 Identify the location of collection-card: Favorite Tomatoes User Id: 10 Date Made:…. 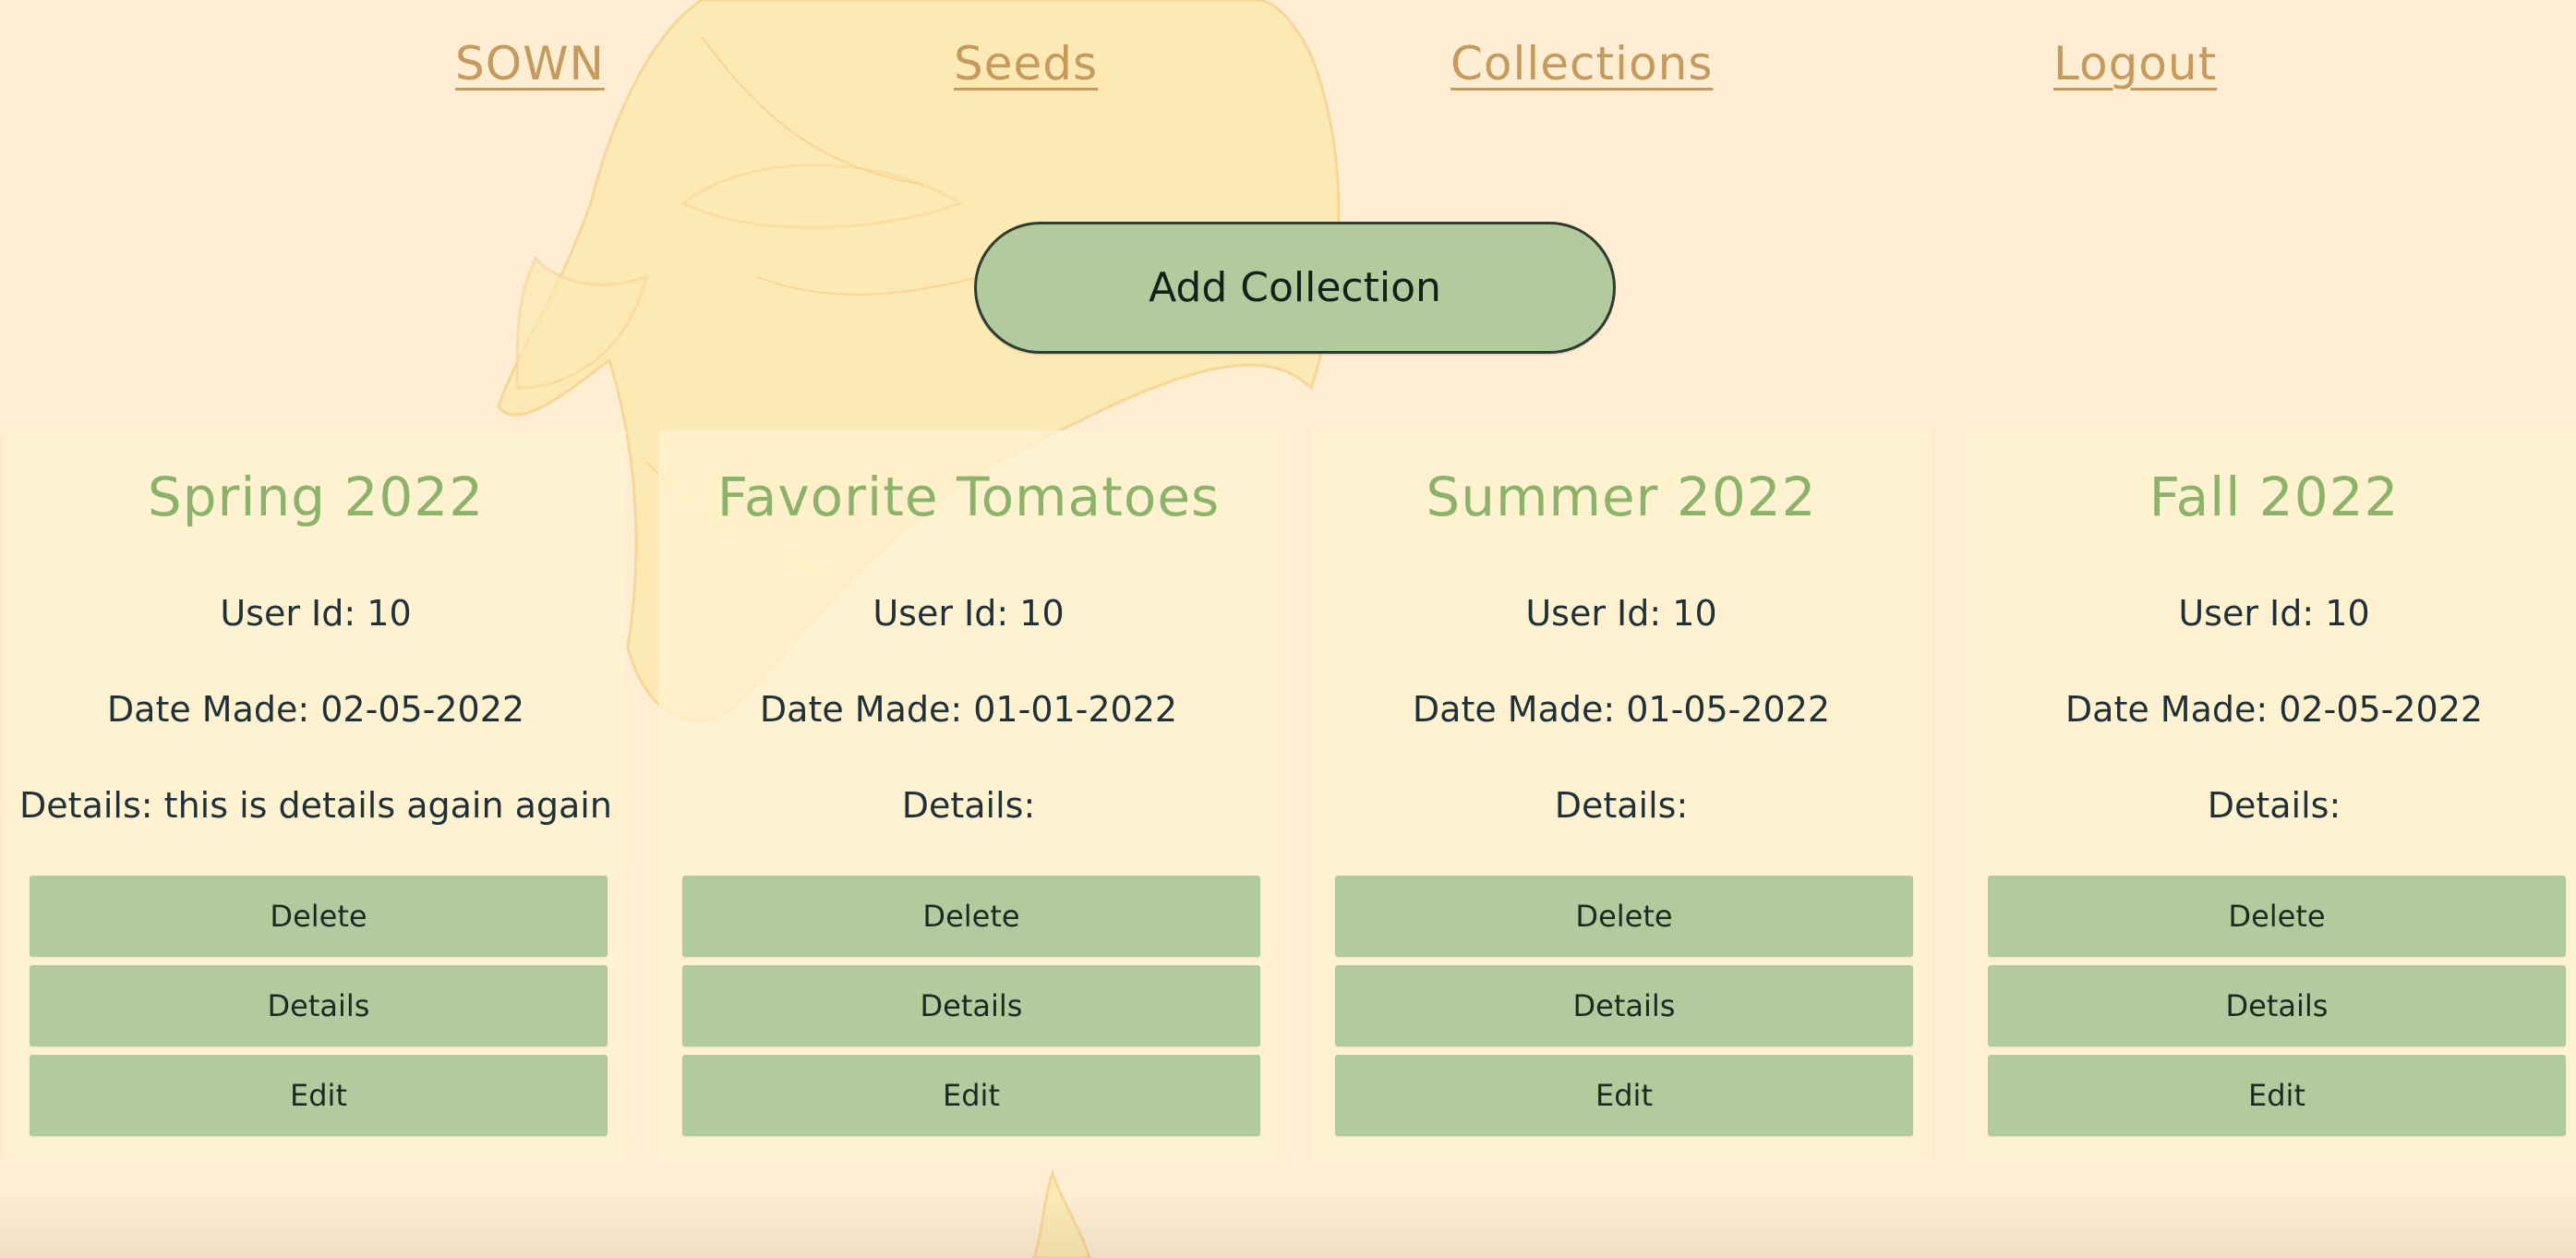
(968, 794).